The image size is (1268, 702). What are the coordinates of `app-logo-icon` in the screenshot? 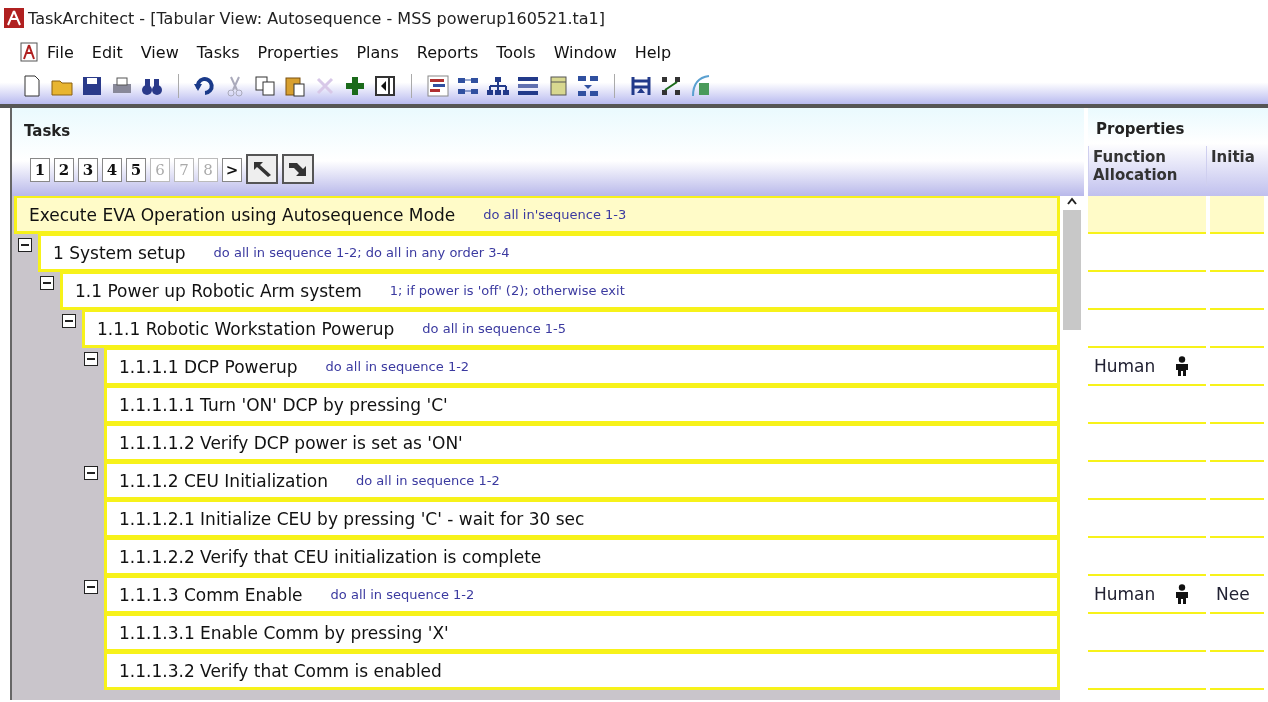 It's located at (14, 18).